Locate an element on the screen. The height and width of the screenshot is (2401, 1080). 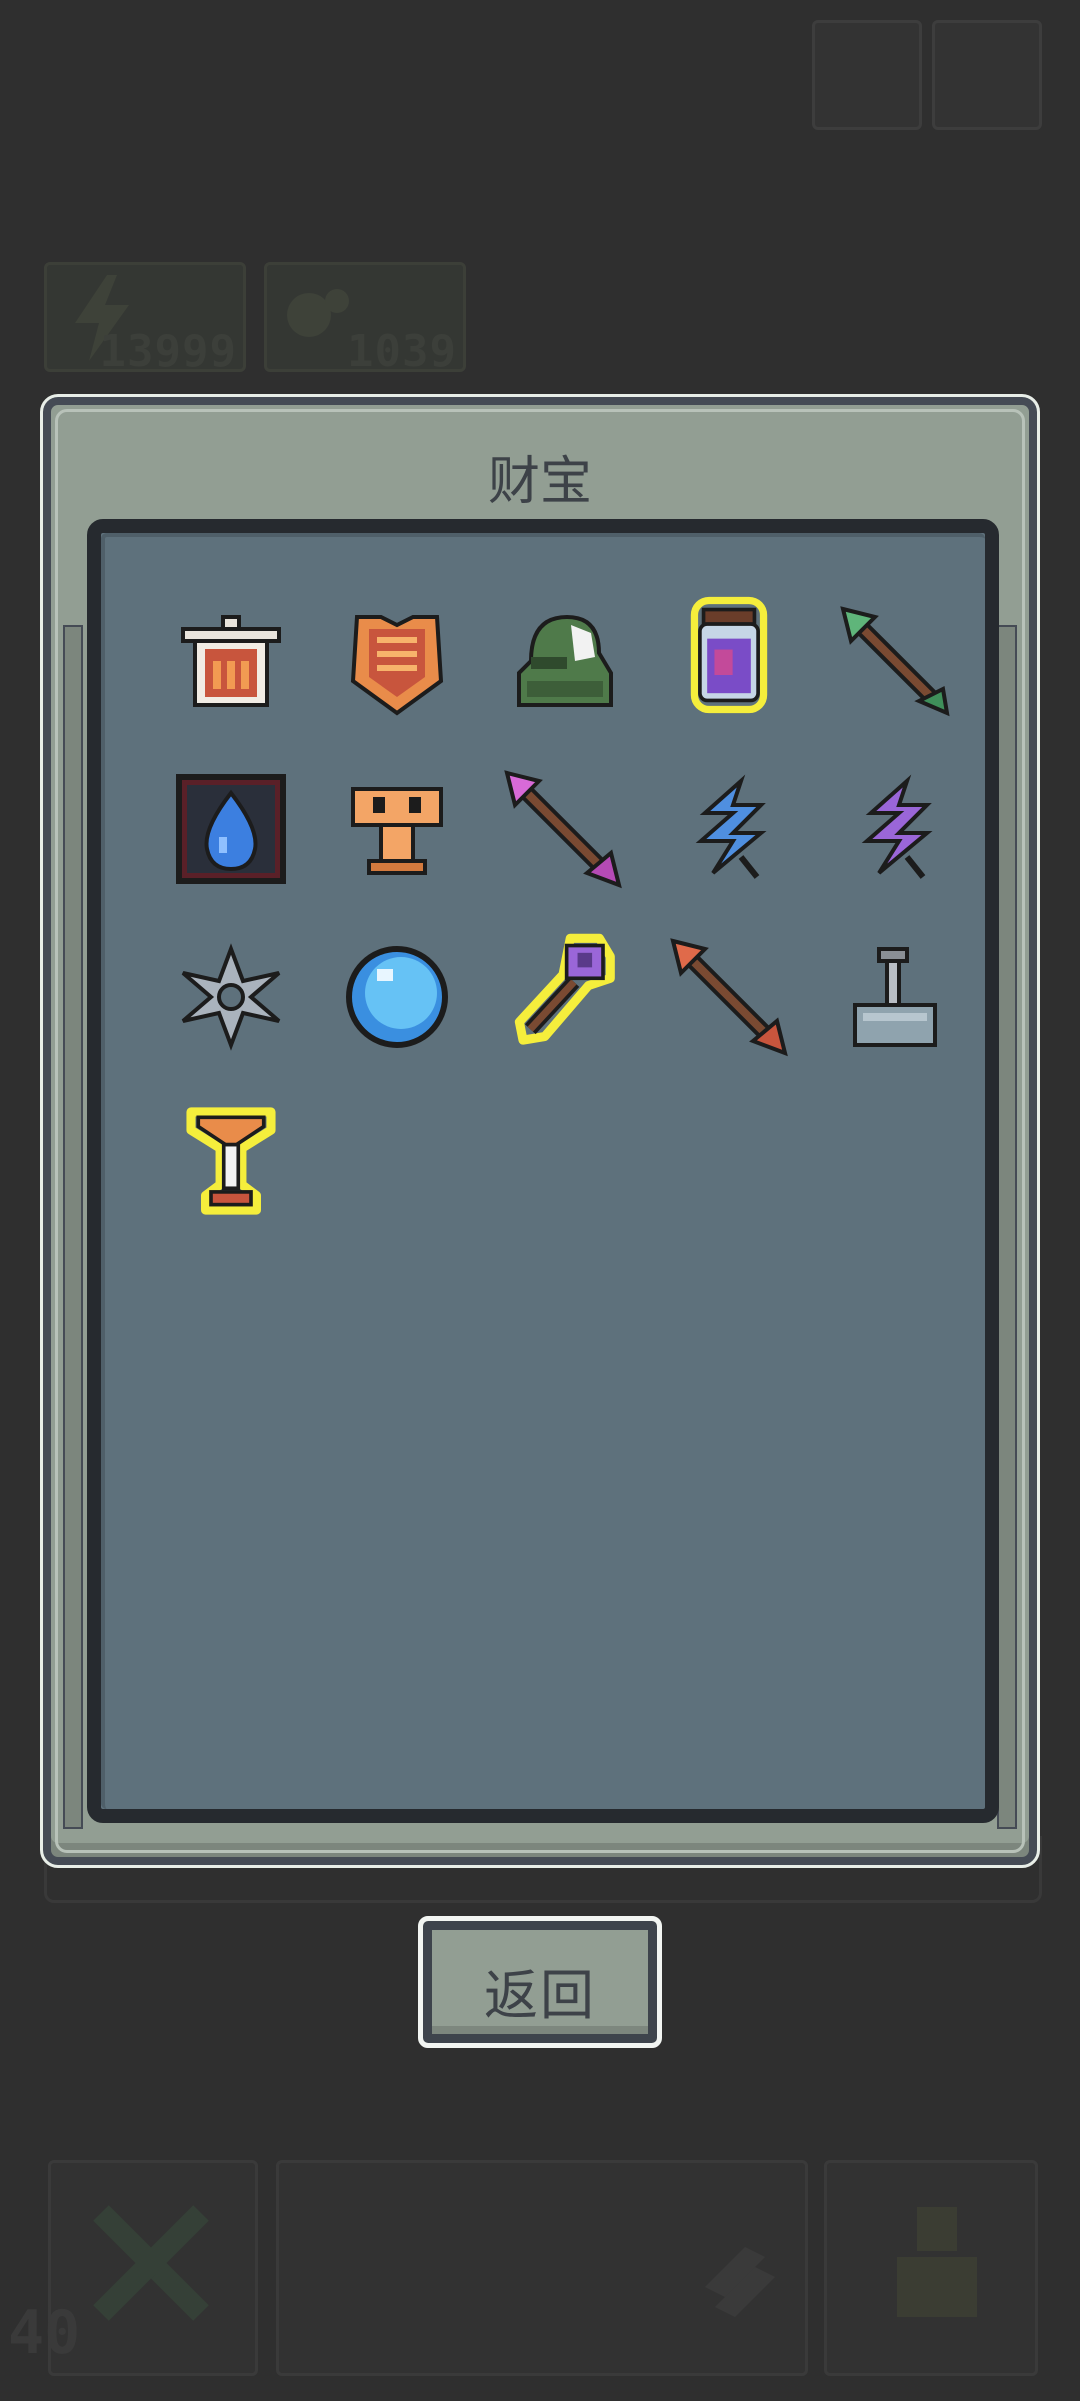
green-arrow-icon is located at coordinates (895, 661).